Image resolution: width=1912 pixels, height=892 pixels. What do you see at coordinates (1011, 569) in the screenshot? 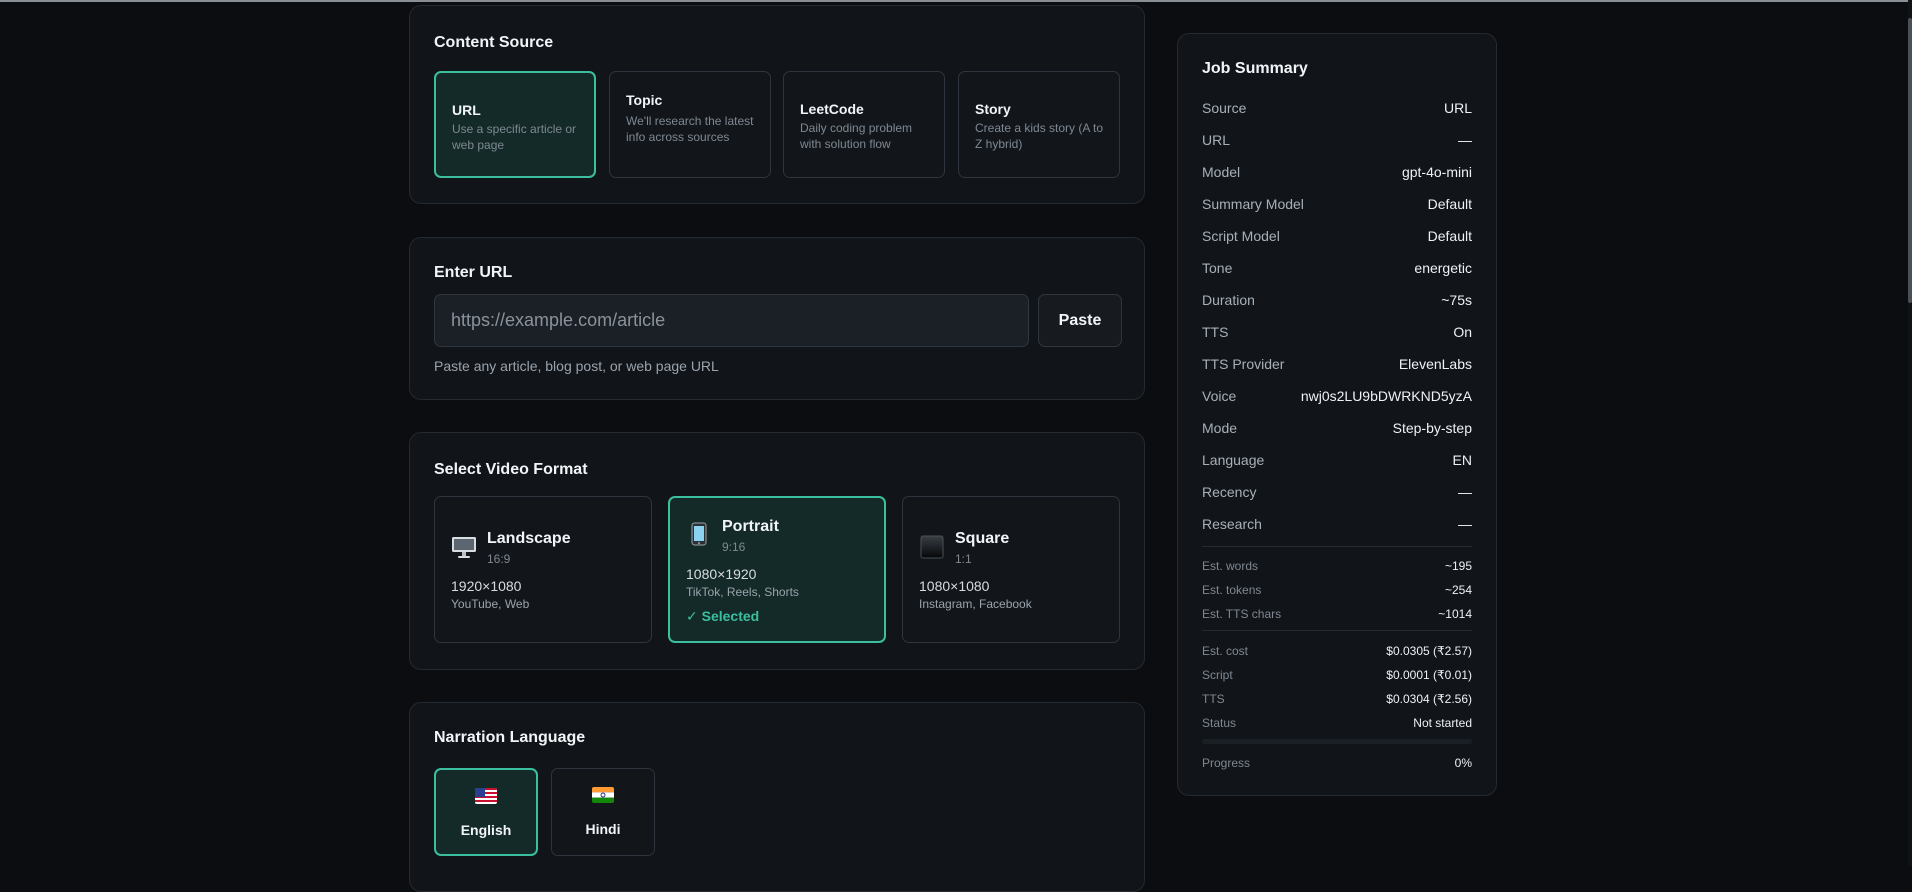
I see `format-option-square: Square 1:1 1080×1080 Instagram, Facebook` at bounding box center [1011, 569].